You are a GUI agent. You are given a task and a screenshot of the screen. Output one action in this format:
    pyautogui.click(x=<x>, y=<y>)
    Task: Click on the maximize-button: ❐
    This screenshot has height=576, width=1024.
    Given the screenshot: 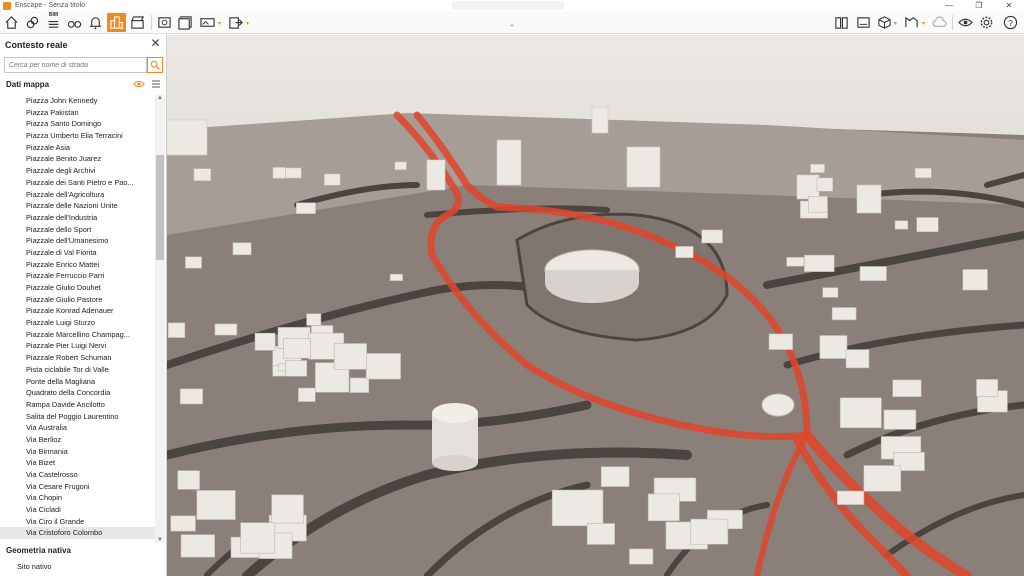 What is the action you would take?
    pyautogui.click(x=979, y=5)
    